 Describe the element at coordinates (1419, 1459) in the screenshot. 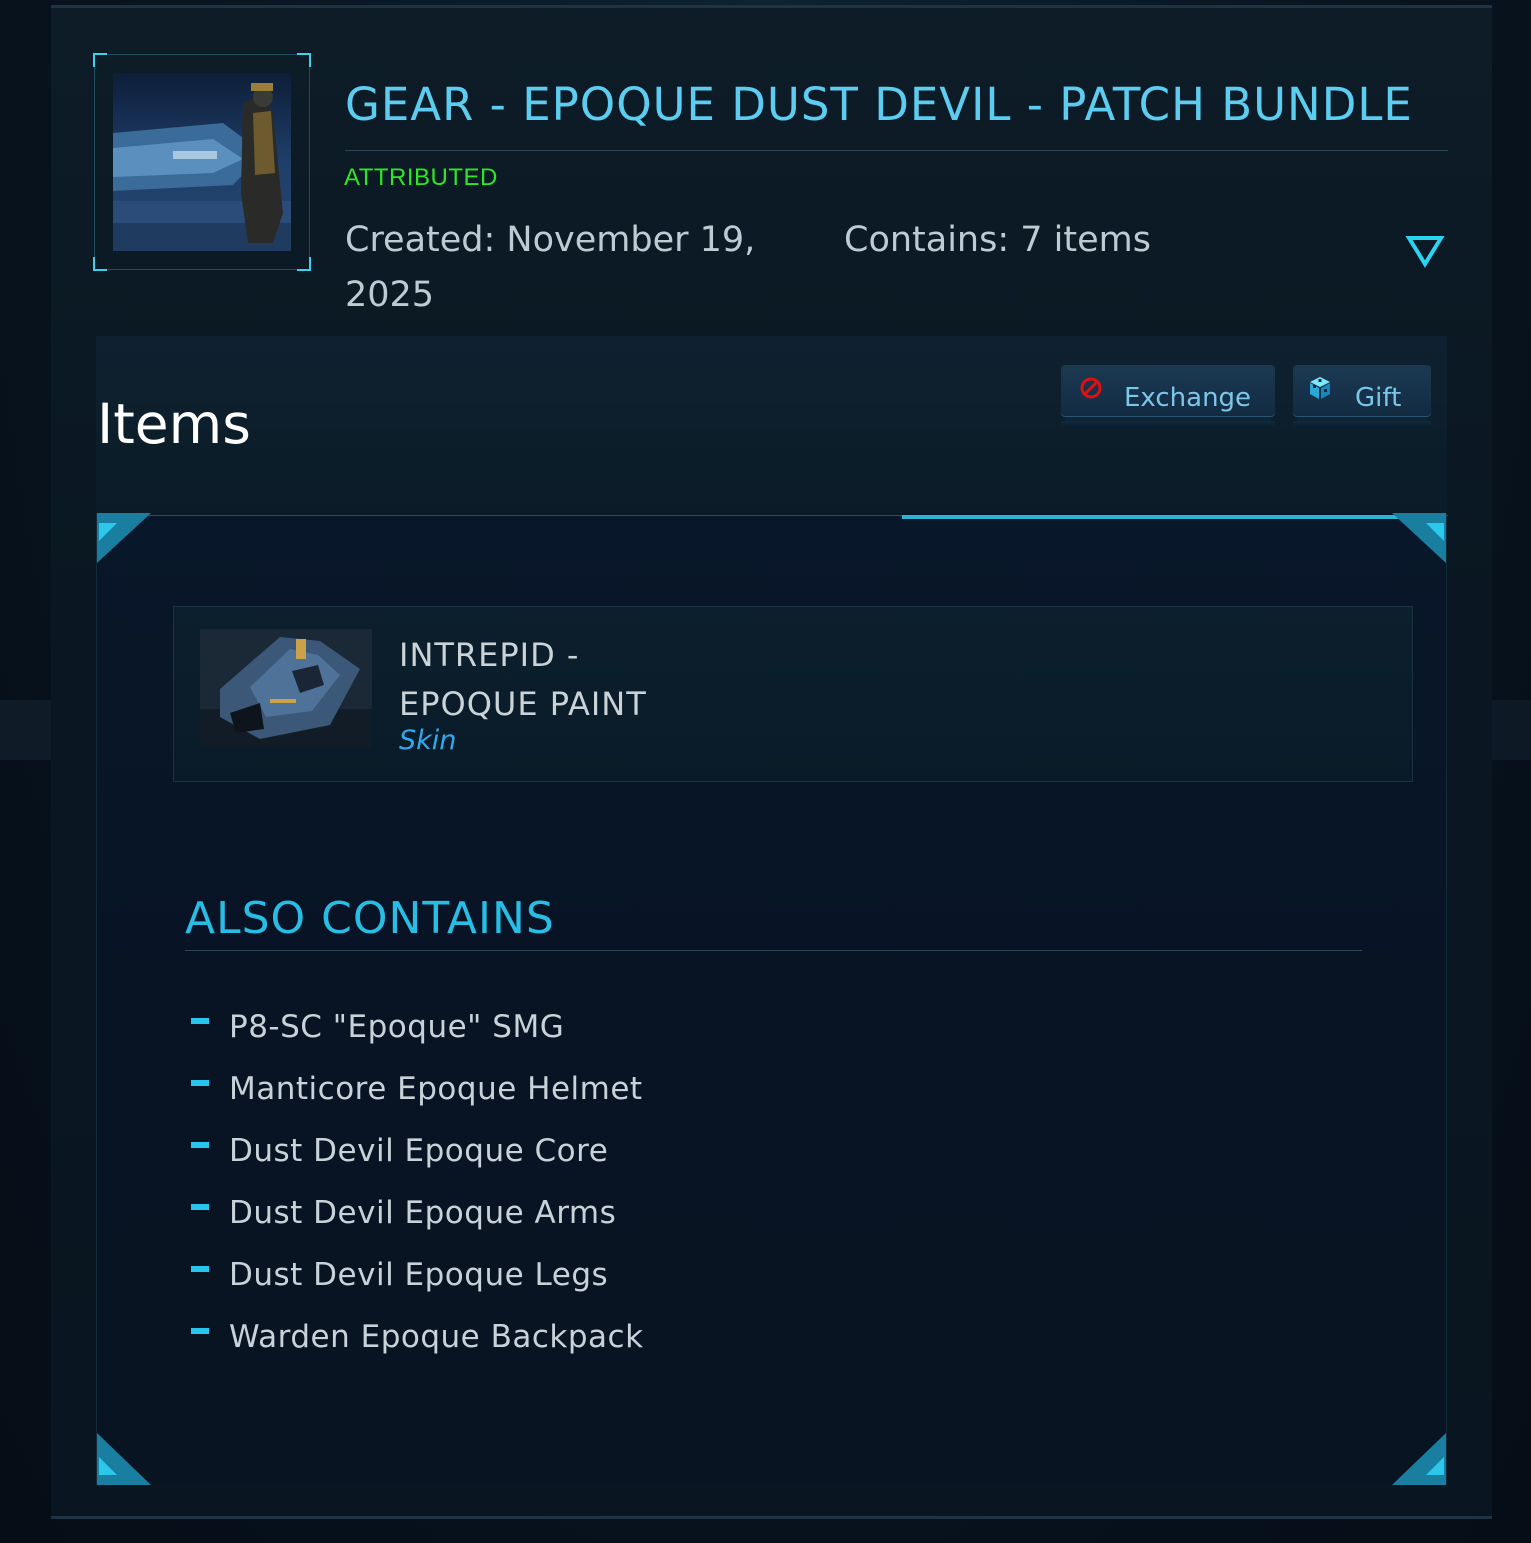

I see `panel-corner-bottom-right` at that location.